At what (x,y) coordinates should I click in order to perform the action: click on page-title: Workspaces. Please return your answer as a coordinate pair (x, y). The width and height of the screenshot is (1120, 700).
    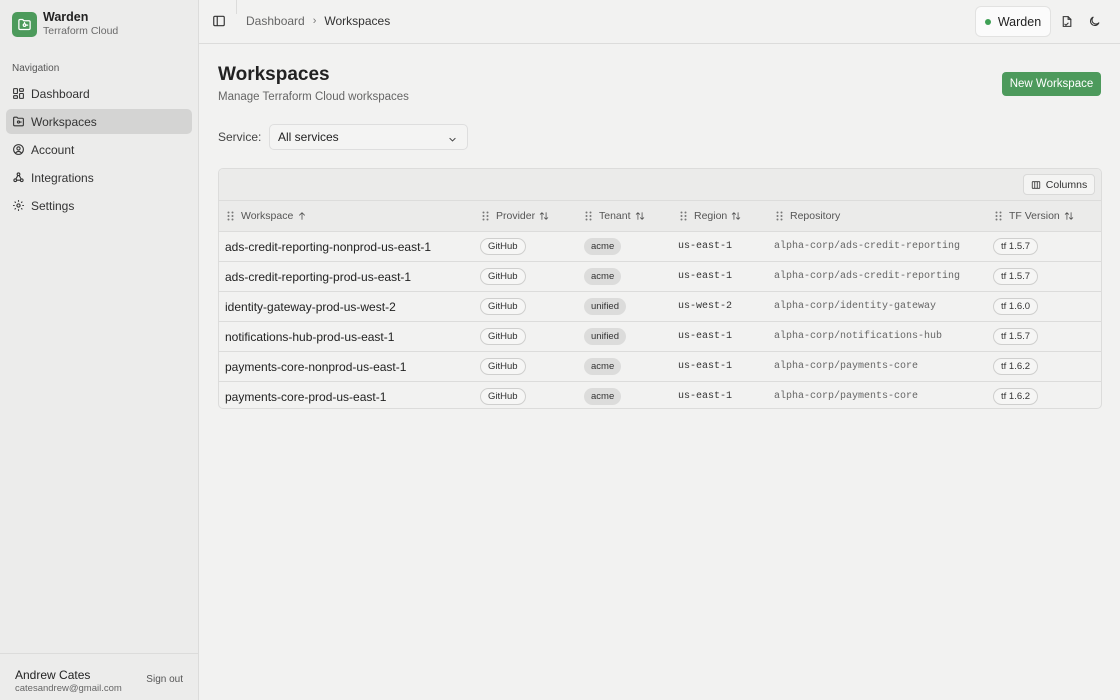
    Looking at the image, I should click on (274, 74).